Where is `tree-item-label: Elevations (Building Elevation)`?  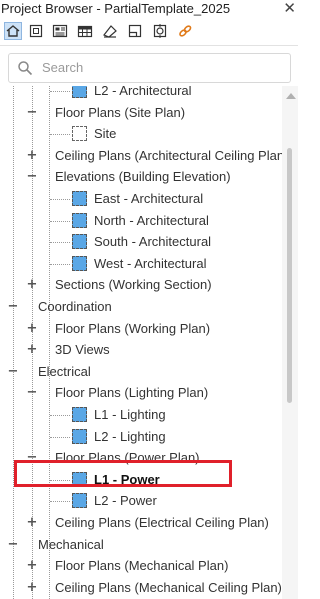 tree-item-label: Elevations (Building Elevation) is located at coordinates (143, 177).